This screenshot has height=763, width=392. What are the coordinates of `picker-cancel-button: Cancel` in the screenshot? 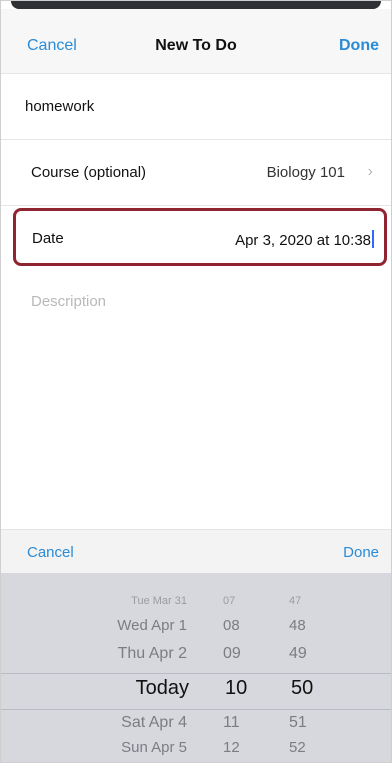 It's located at (50, 552).